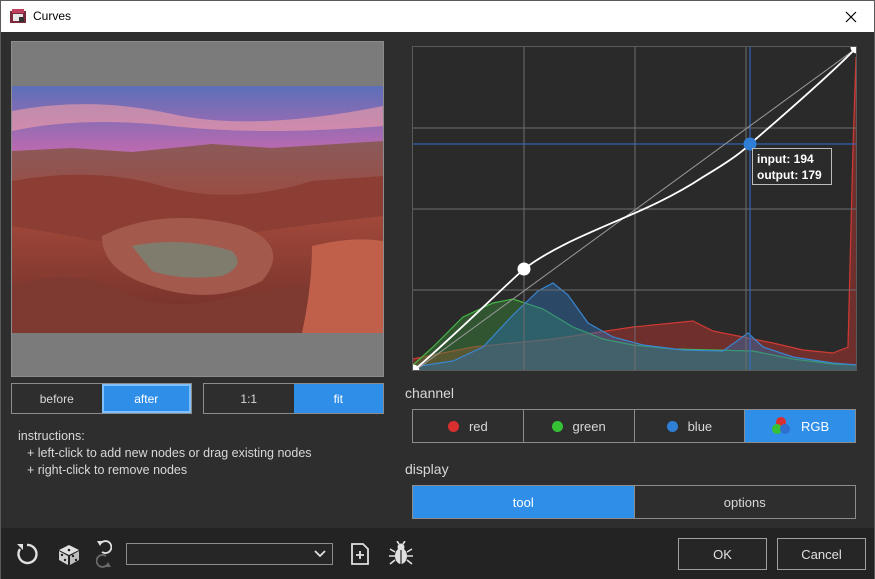 The height and width of the screenshot is (579, 875). I want to click on channel-rgb: RGB, so click(800, 426).